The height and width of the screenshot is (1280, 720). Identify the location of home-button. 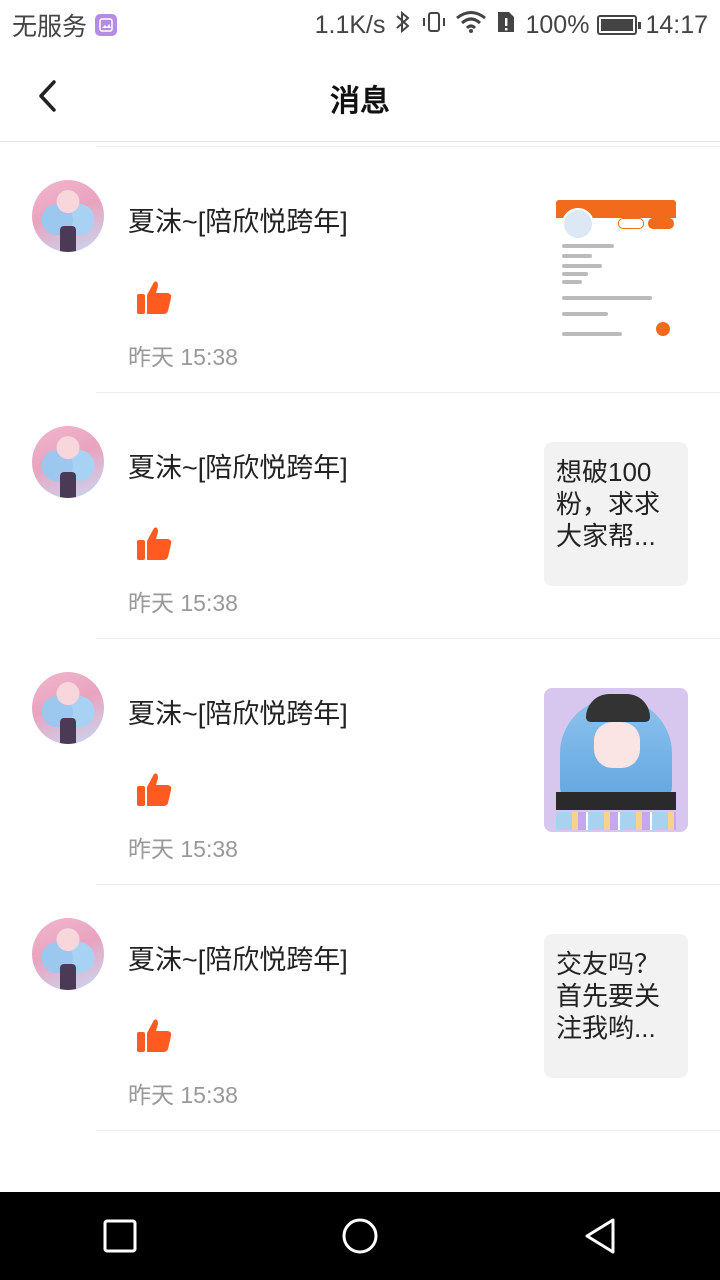
(360, 1236).